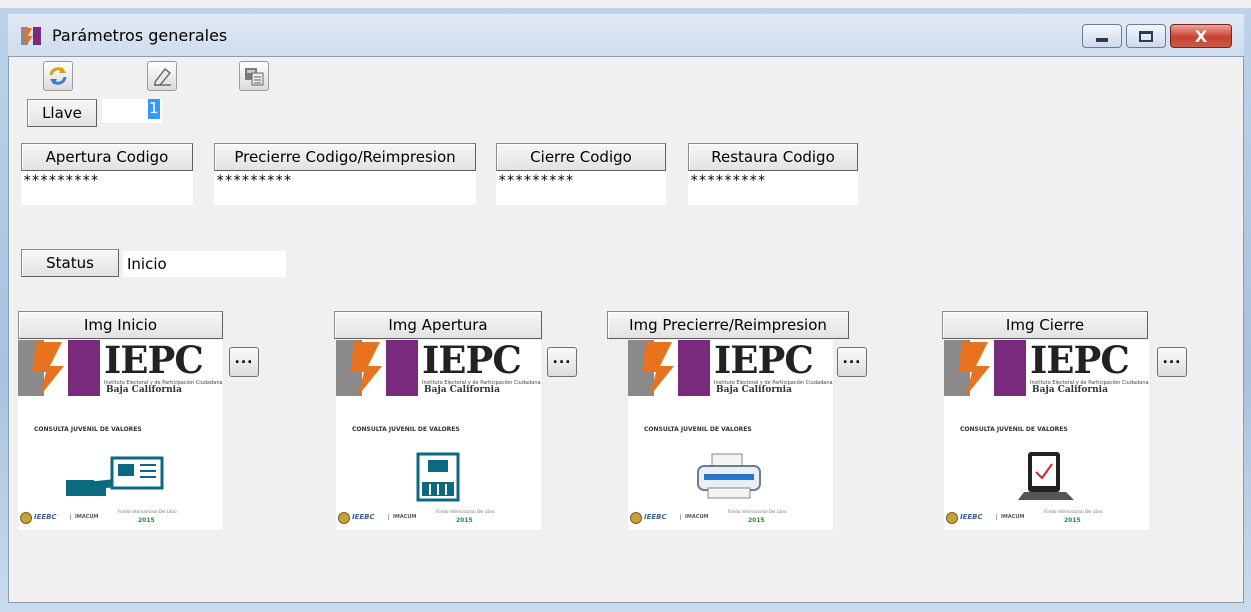 The width and height of the screenshot is (1251, 612). Describe the element at coordinates (162, 76) in the screenshot. I see `eraser-icon` at that location.